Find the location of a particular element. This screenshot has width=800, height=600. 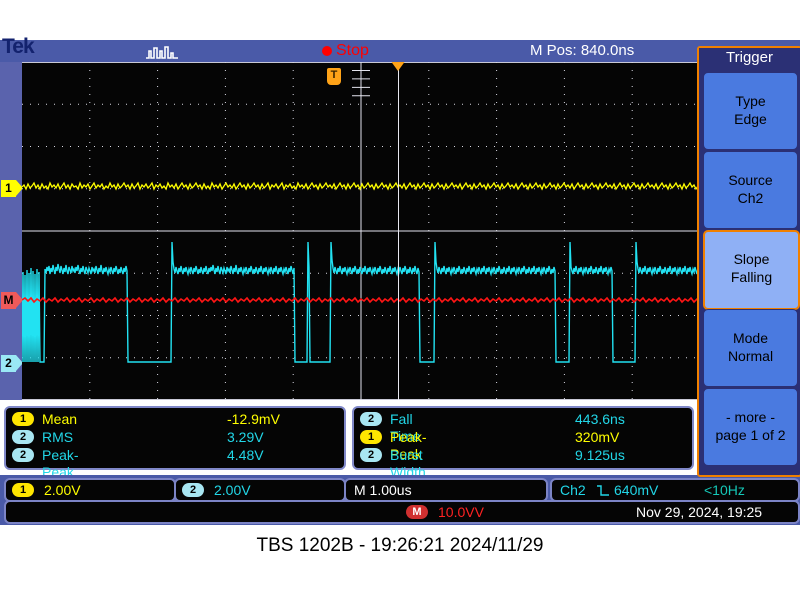

menu-button-slope-line1: Slope is located at coordinates (751, 259).